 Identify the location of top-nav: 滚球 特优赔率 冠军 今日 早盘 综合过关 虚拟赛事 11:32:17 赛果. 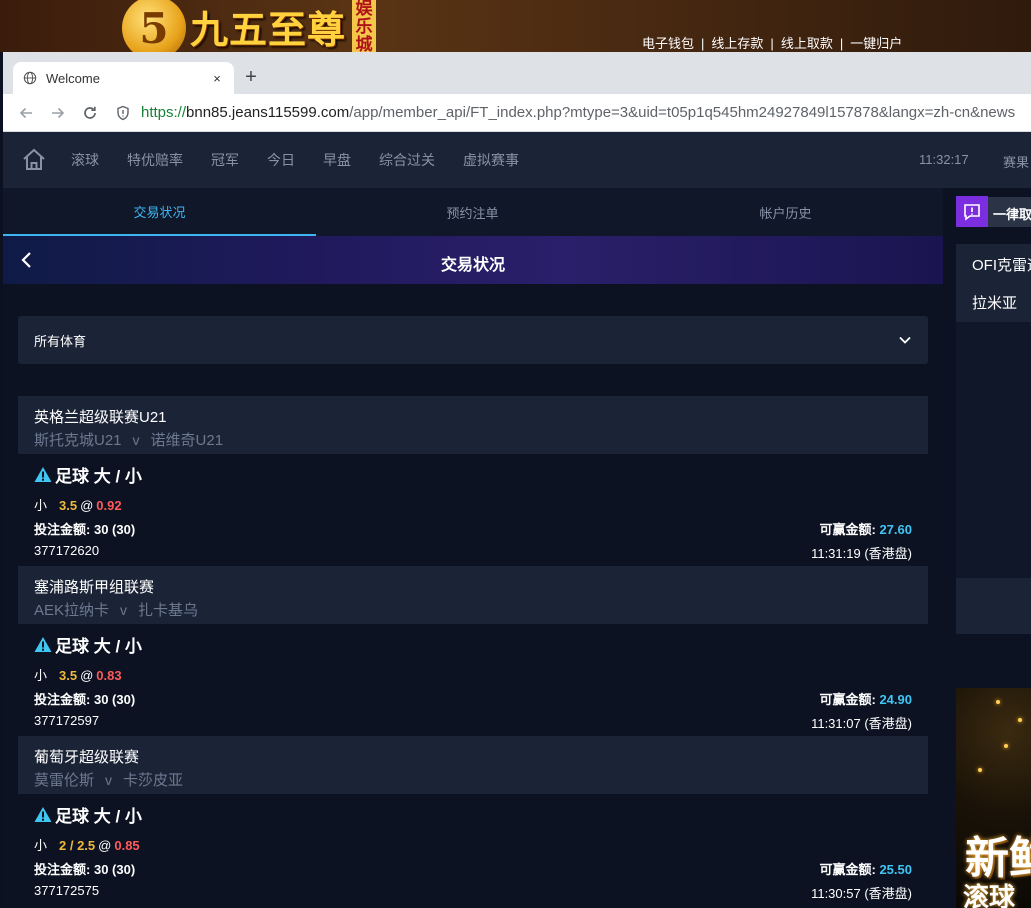
(517, 160).